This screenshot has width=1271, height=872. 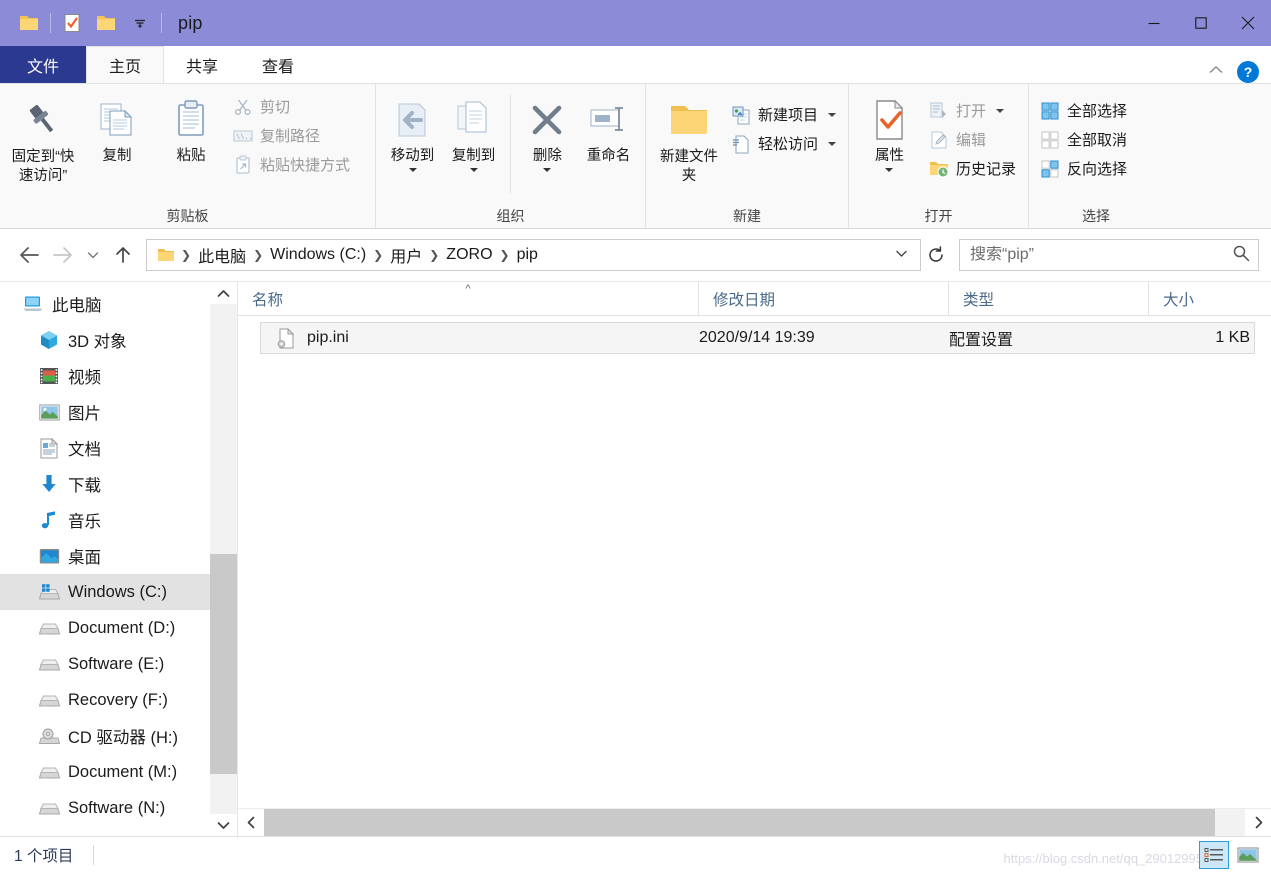 What do you see at coordinates (973, 110) in the screenshot?
I see `open-button: 打开` at bounding box center [973, 110].